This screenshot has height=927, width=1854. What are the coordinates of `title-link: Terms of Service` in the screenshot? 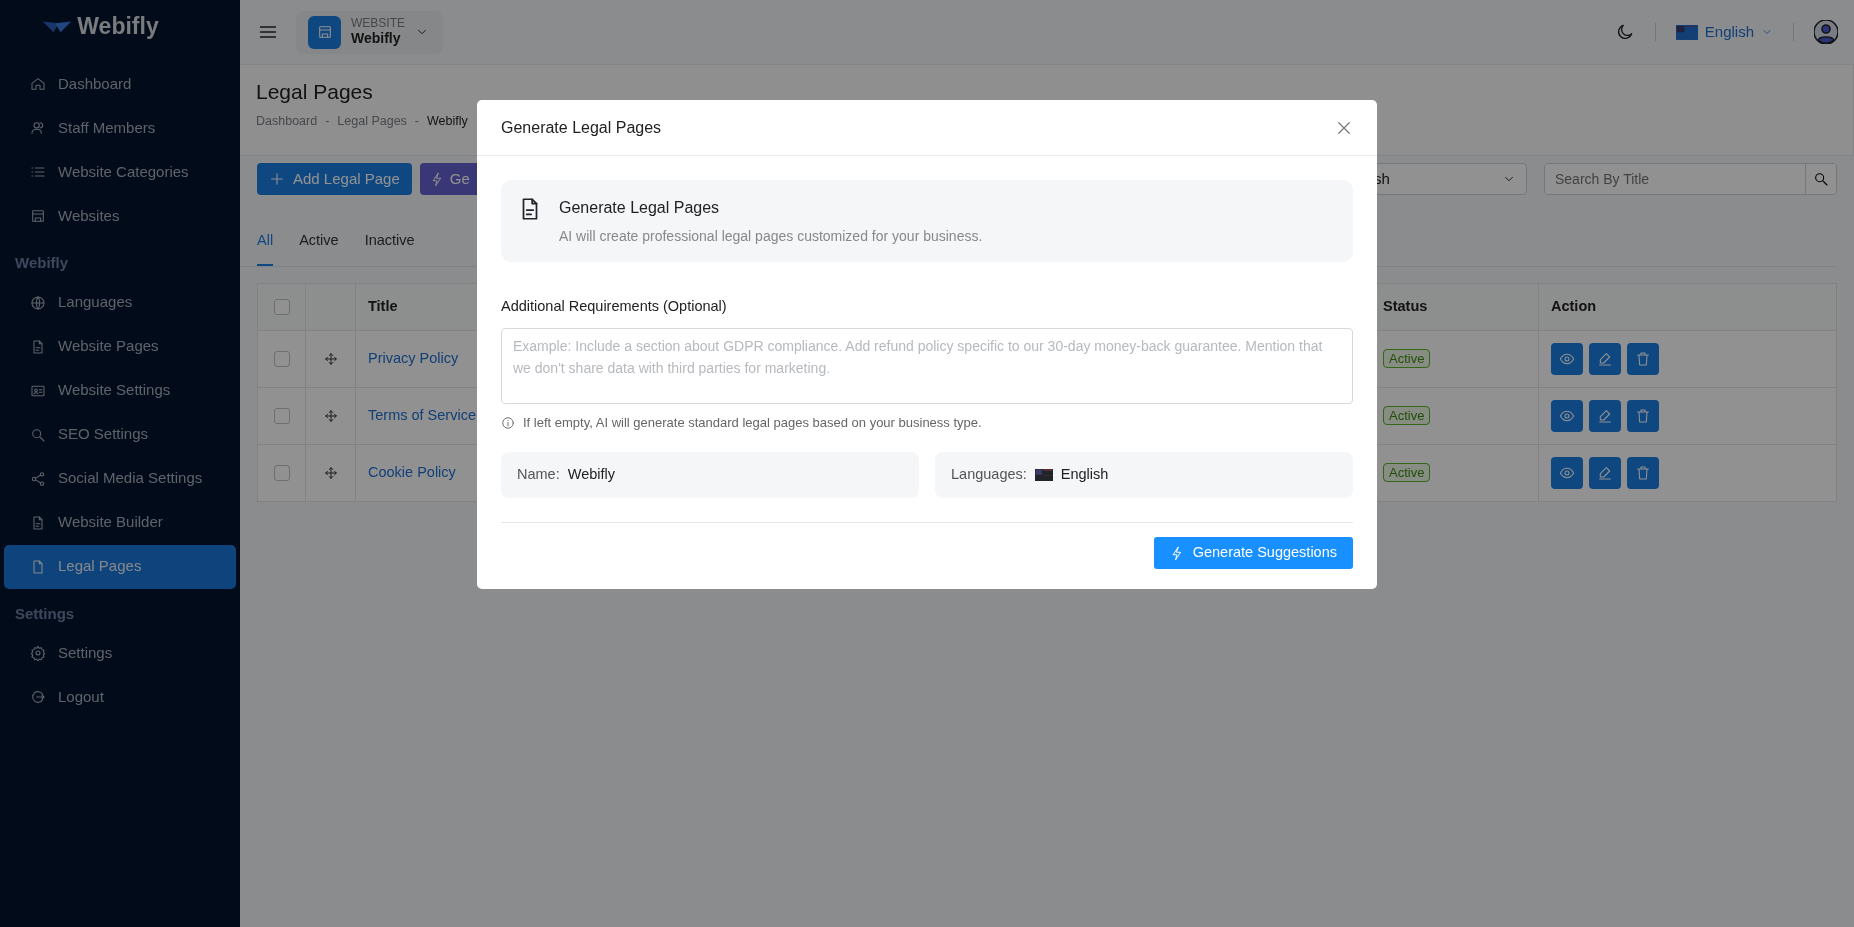 It's located at (422, 414).